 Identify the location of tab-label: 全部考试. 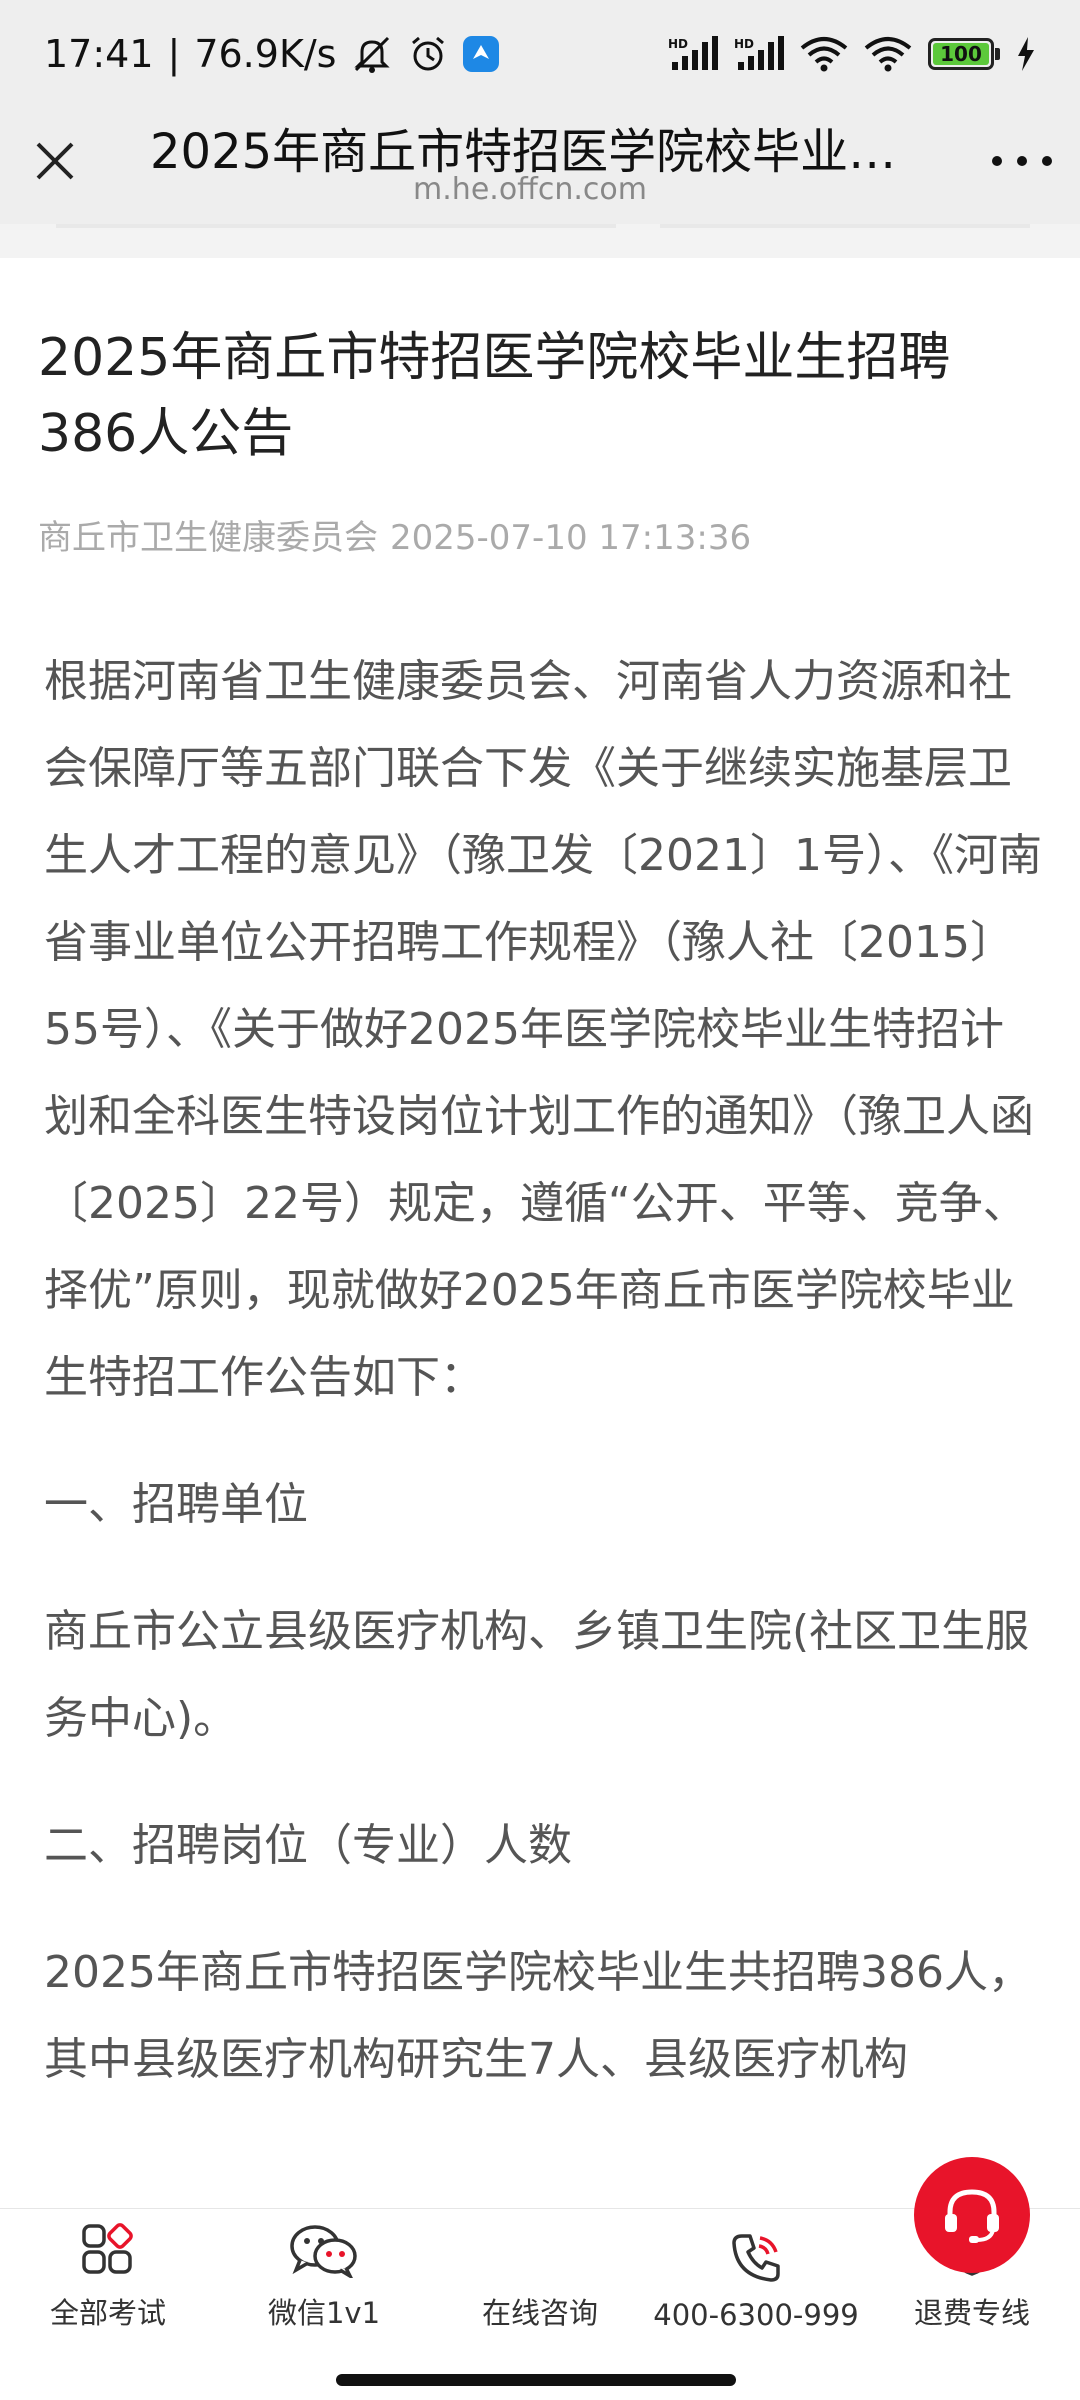
(107, 2313).